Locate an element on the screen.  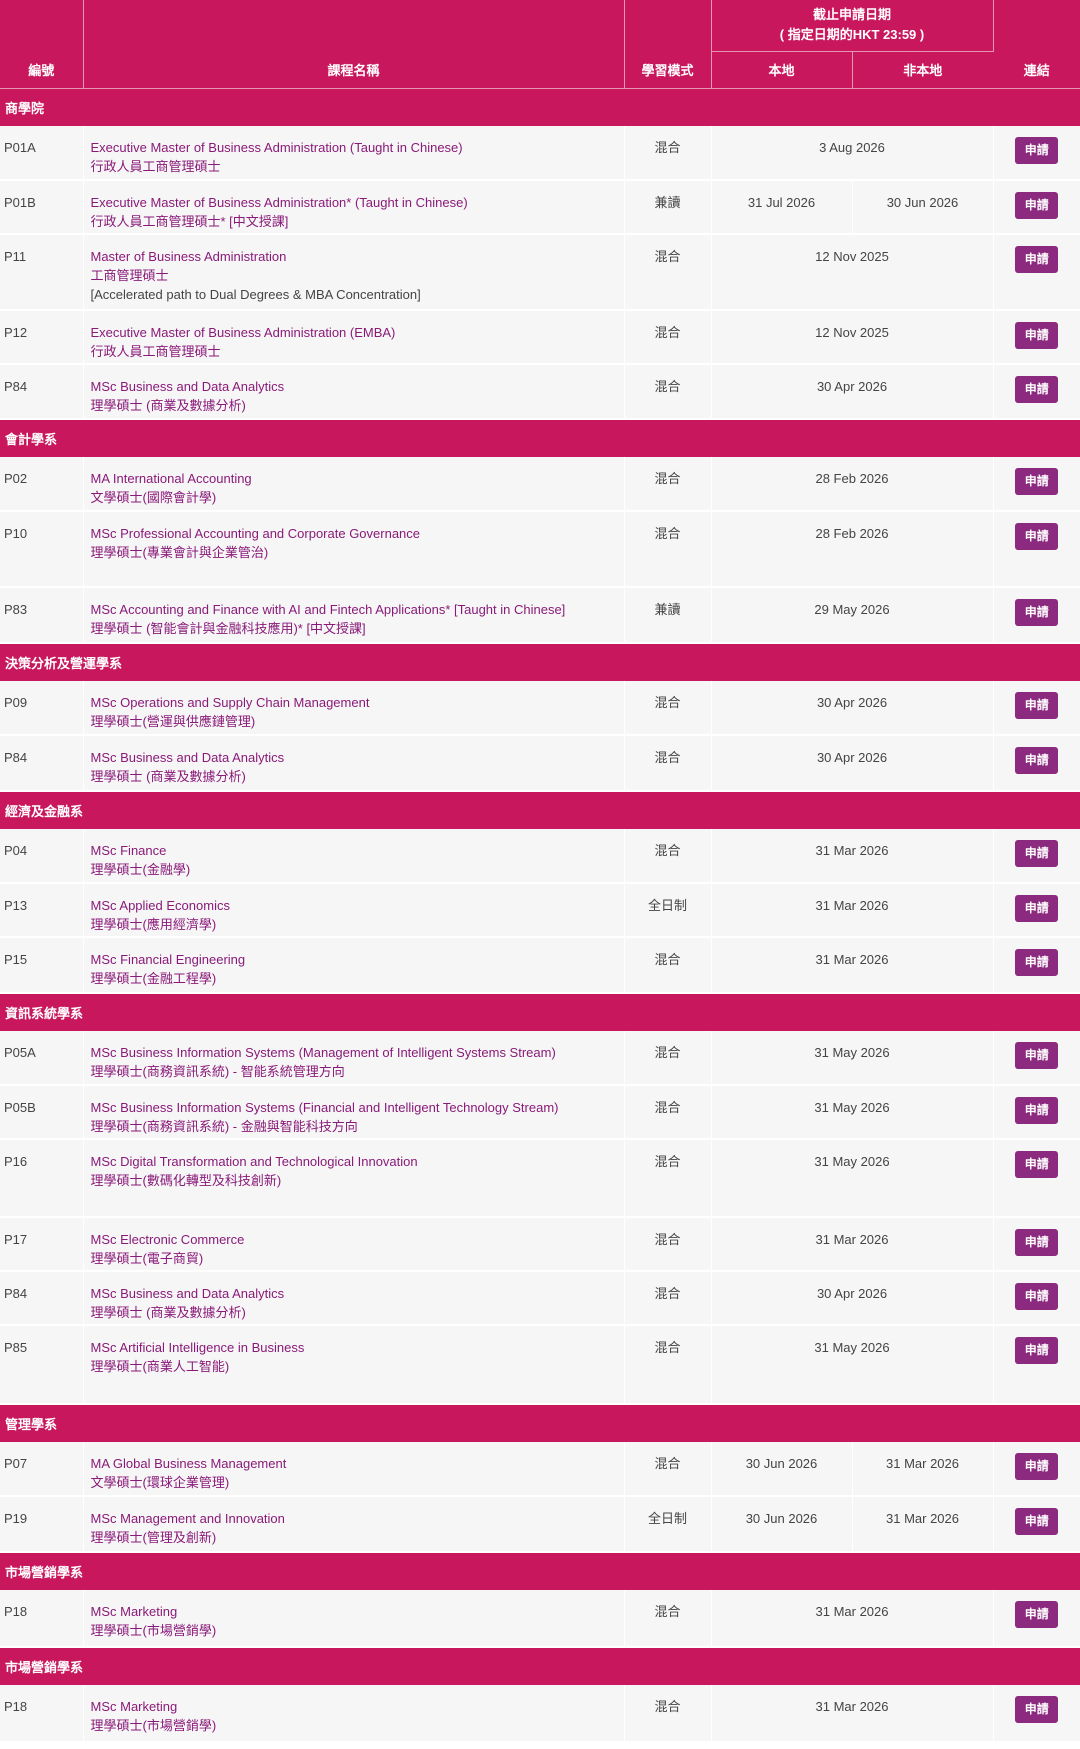
programme-name: MA International Accounting 文學碩士(國際會計學) is located at coordinates (353, 484).